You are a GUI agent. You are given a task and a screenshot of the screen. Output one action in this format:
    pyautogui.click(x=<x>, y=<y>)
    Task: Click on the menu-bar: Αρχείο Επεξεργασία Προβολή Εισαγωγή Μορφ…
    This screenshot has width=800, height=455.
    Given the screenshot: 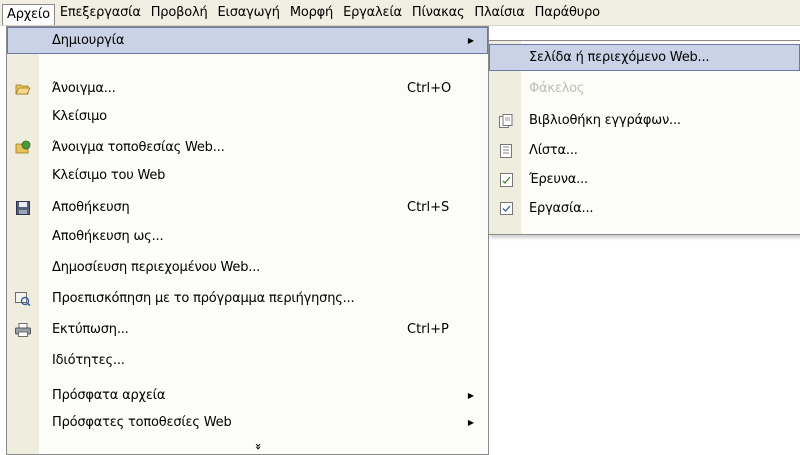 What is the action you would take?
    pyautogui.click(x=400, y=13)
    